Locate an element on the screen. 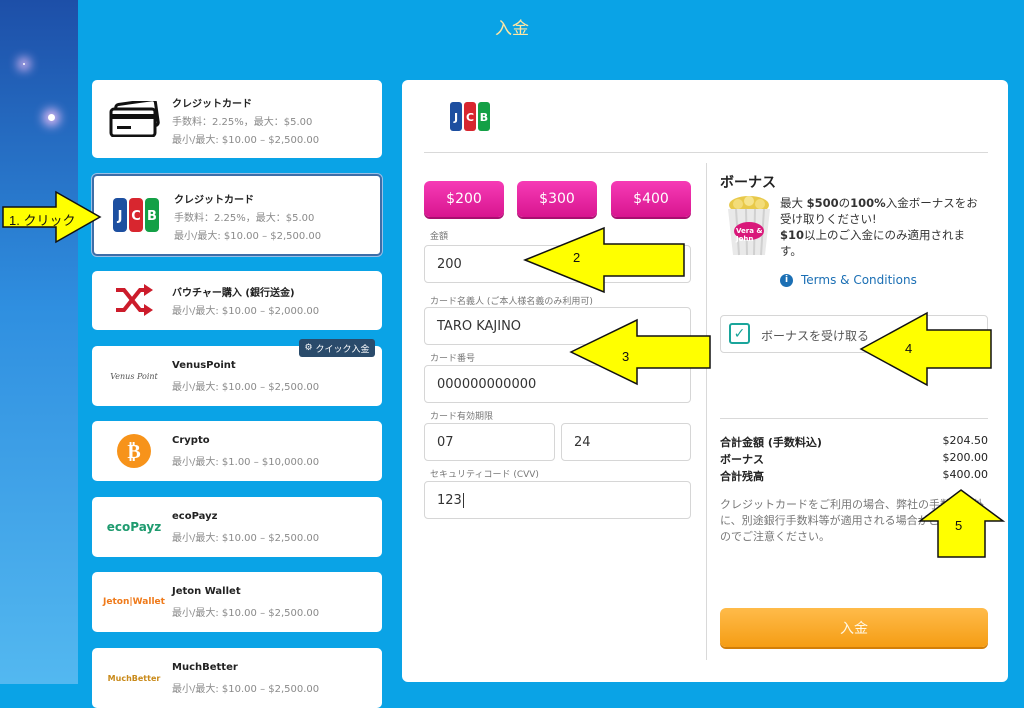 The width and height of the screenshot is (1024, 708). left-background-glow is located at coordinates (39, 342).